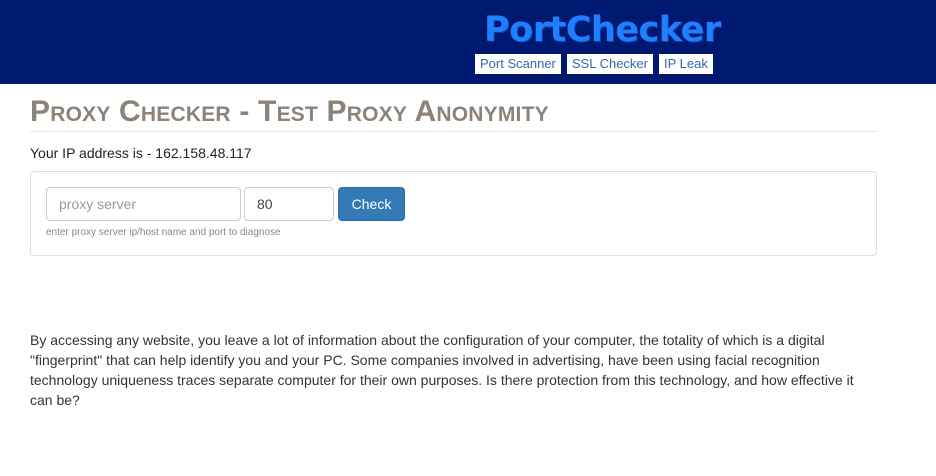  I want to click on proxy-server-input, so click(143, 204).